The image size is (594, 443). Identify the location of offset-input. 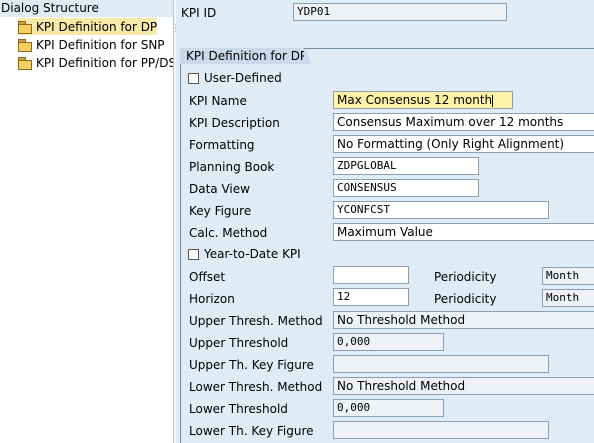
(371, 275).